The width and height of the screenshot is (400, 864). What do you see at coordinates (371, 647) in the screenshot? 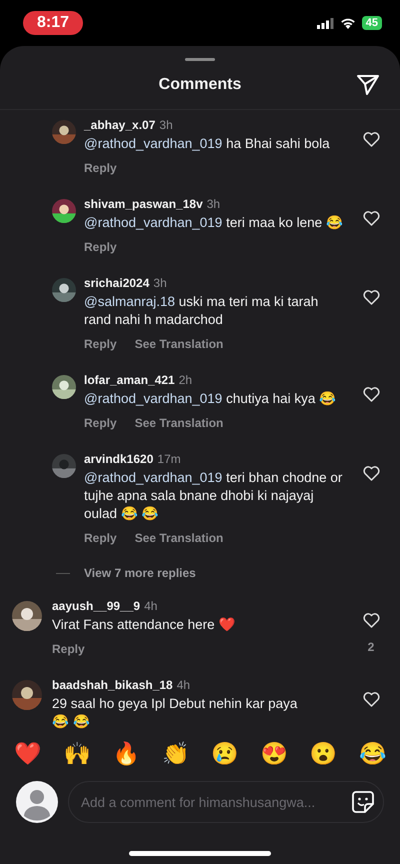
I see `like-count: 2` at bounding box center [371, 647].